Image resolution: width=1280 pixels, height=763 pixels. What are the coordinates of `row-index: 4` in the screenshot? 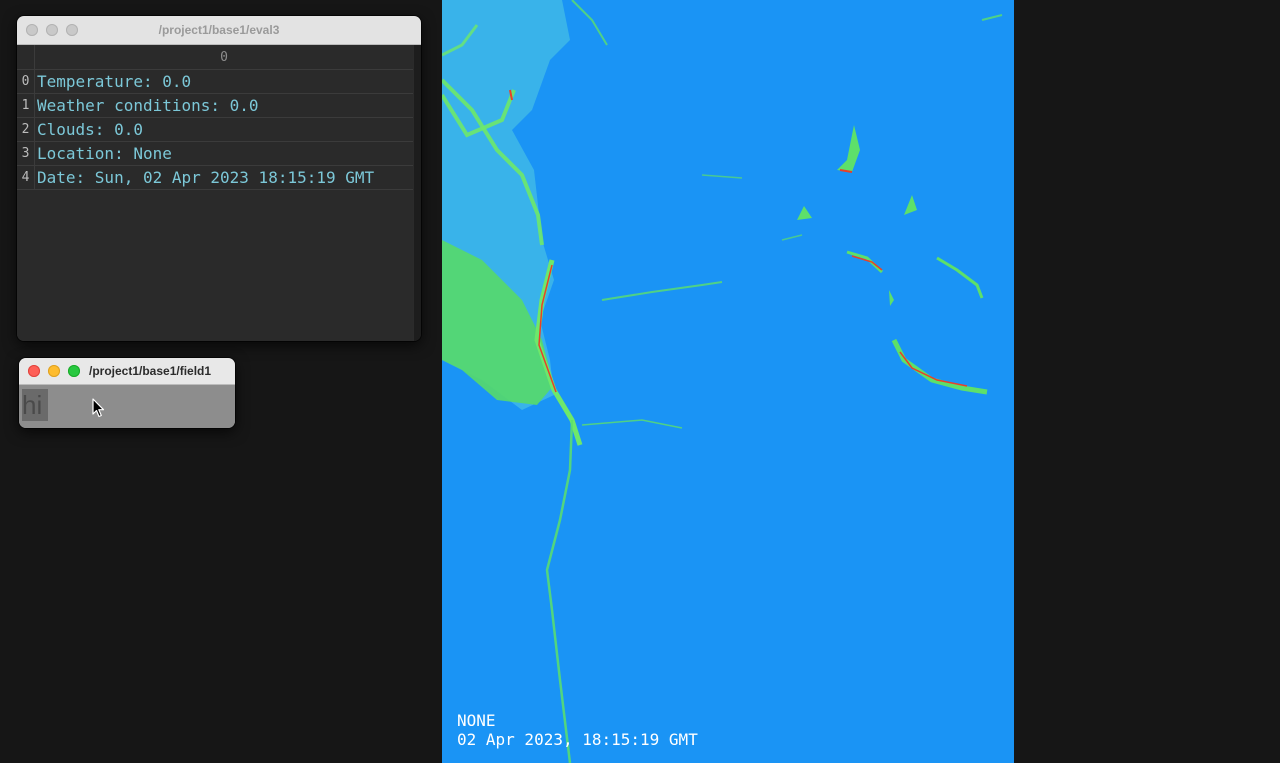 It's located at (26, 177).